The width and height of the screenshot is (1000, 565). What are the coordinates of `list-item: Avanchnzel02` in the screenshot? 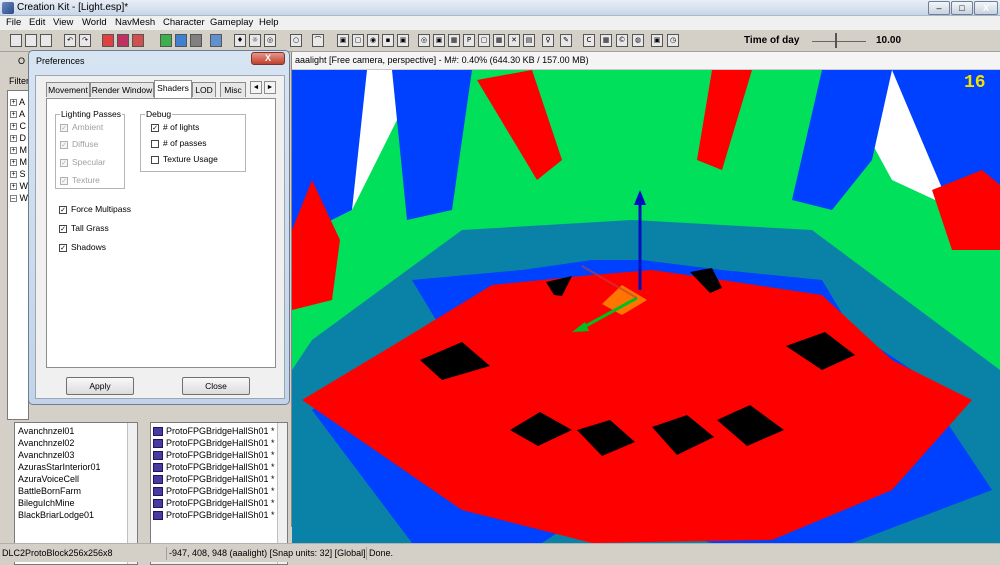 It's located at (46, 443).